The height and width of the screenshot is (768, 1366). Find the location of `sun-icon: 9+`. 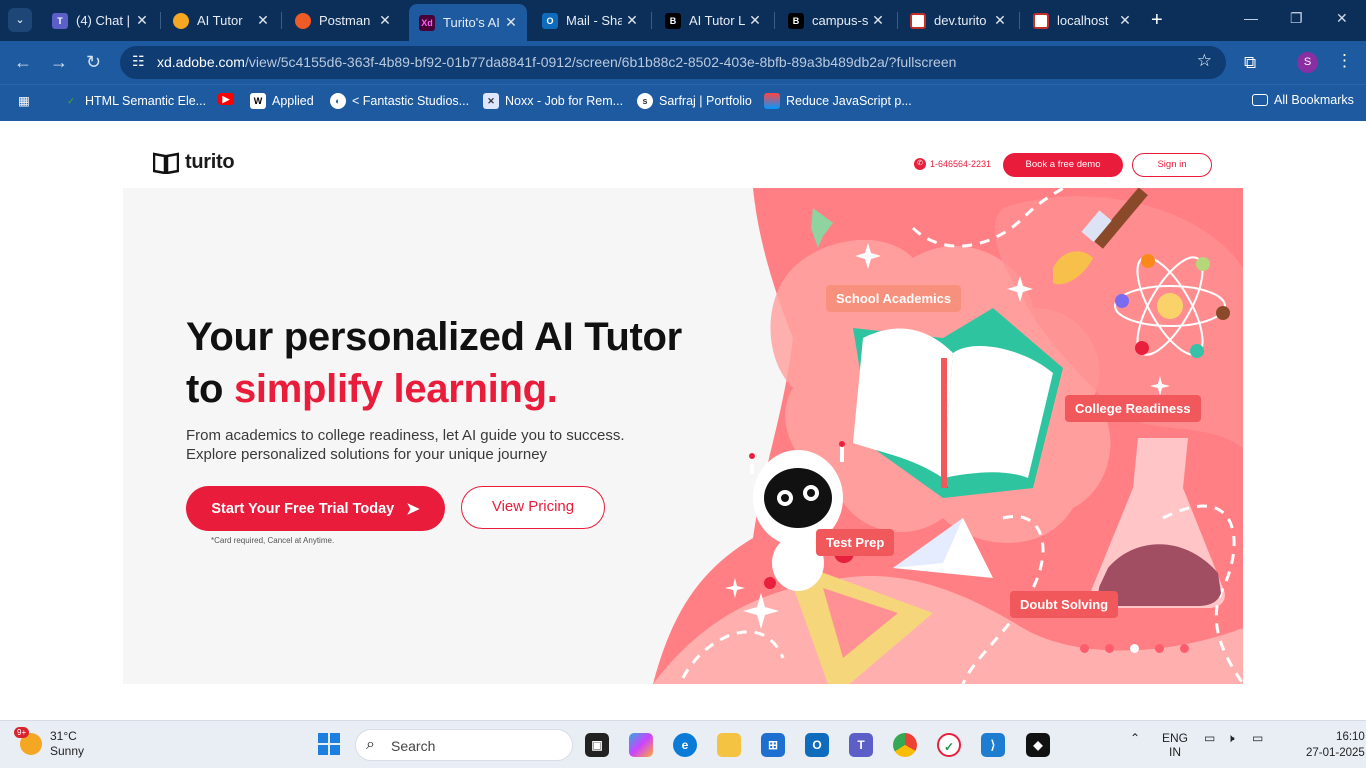

sun-icon: 9+ is located at coordinates (28, 741).